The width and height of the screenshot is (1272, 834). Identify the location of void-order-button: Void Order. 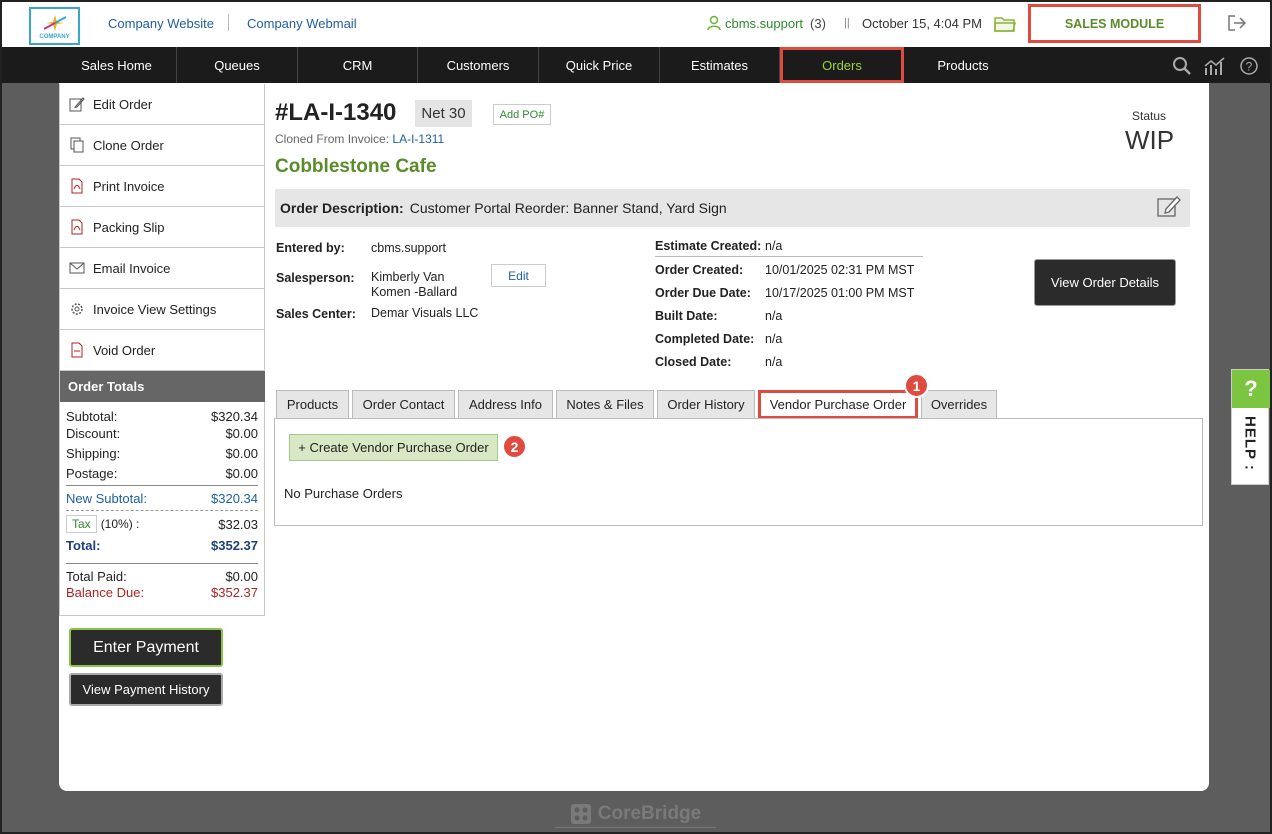
(162, 350).